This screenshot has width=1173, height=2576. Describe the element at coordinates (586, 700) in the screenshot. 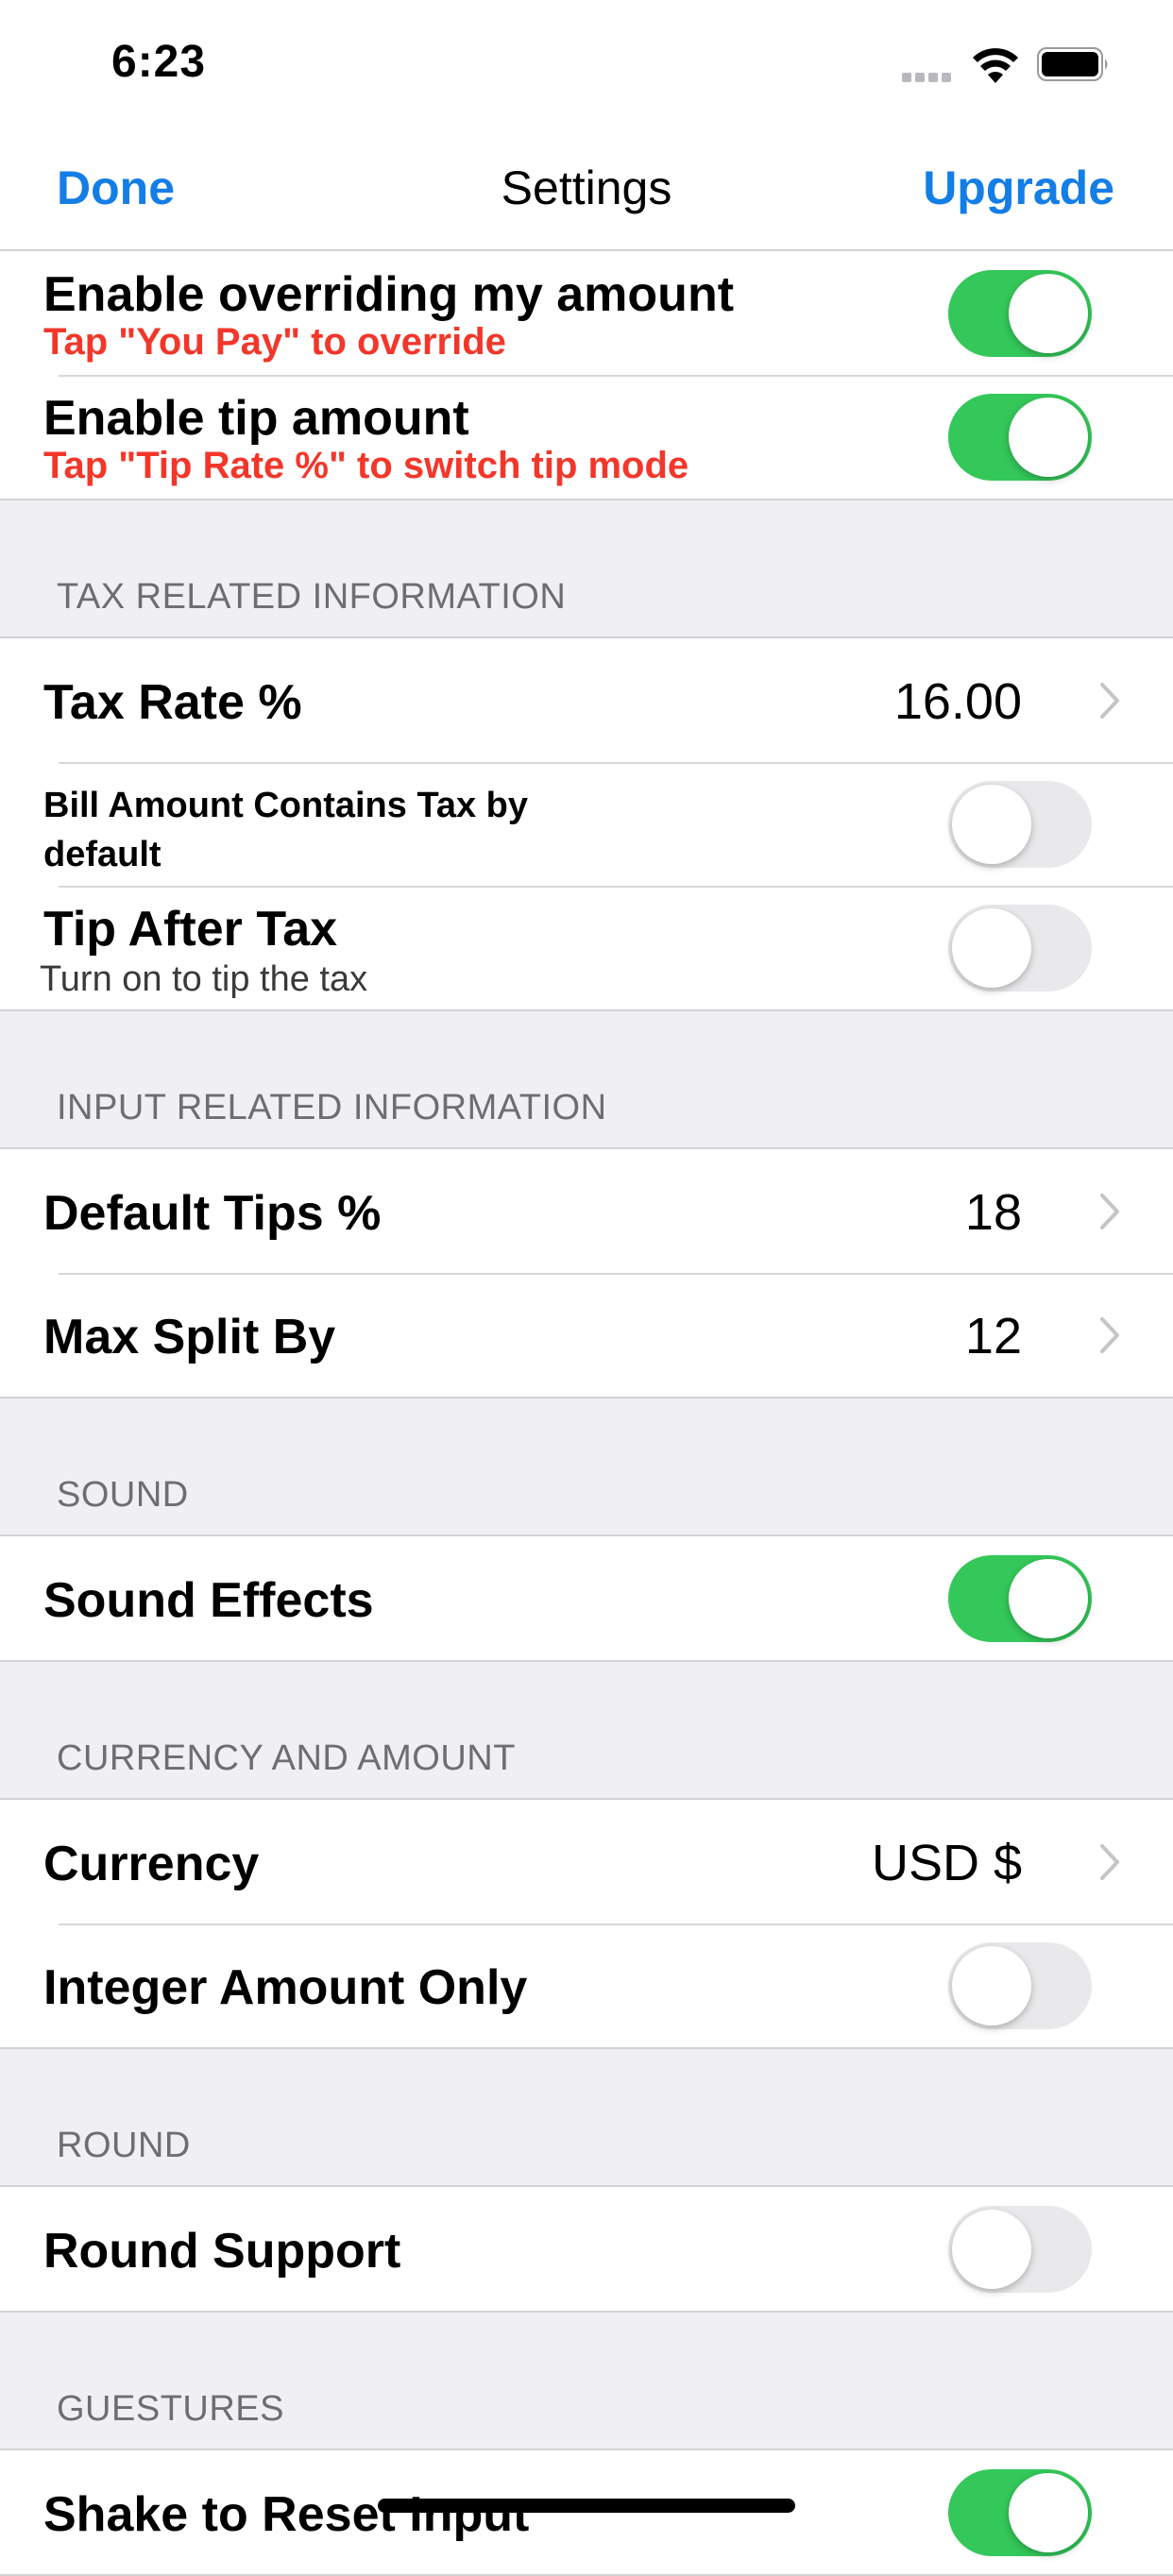

I see `tax-rate-row: Tax Rate % 16.00` at that location.